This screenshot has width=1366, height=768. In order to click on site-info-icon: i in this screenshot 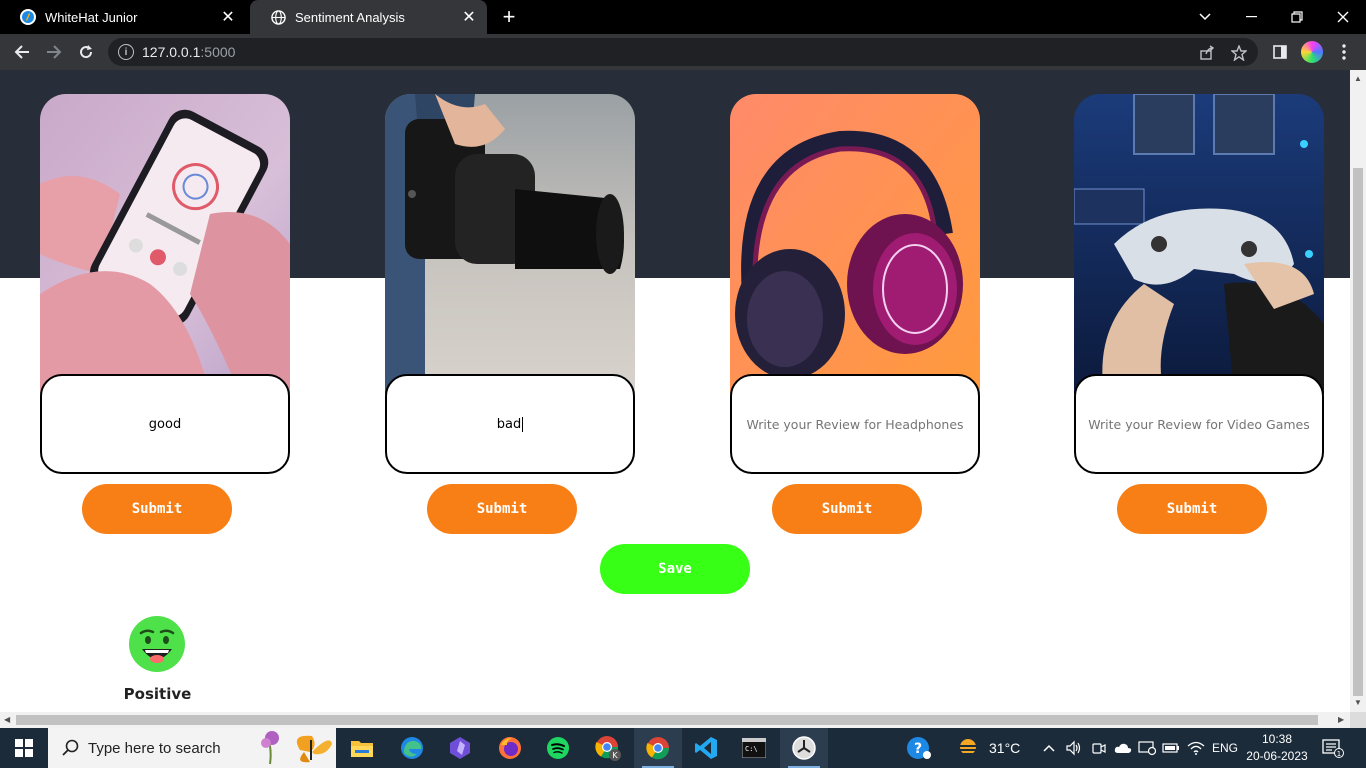, I will do `click(126, 52)`.